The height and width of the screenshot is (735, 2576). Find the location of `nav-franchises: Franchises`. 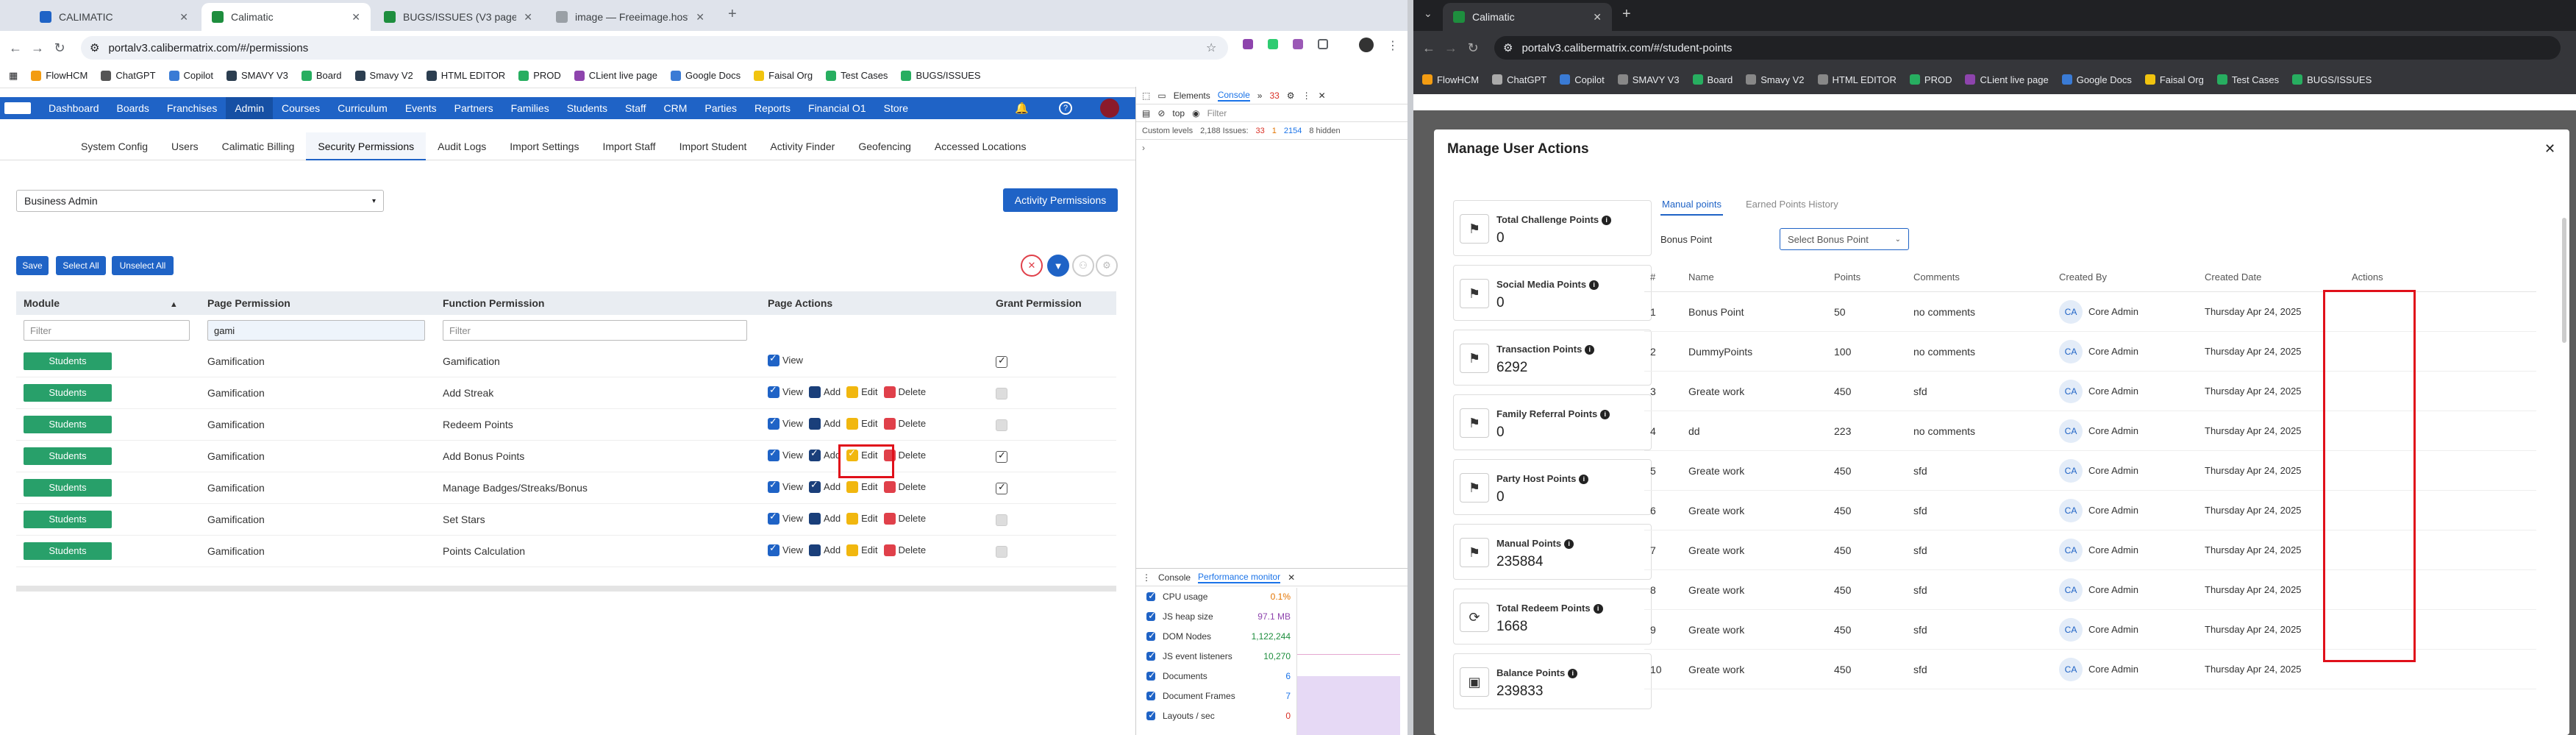

nav-franchises: Franchises is located at coordinates (192, 108).